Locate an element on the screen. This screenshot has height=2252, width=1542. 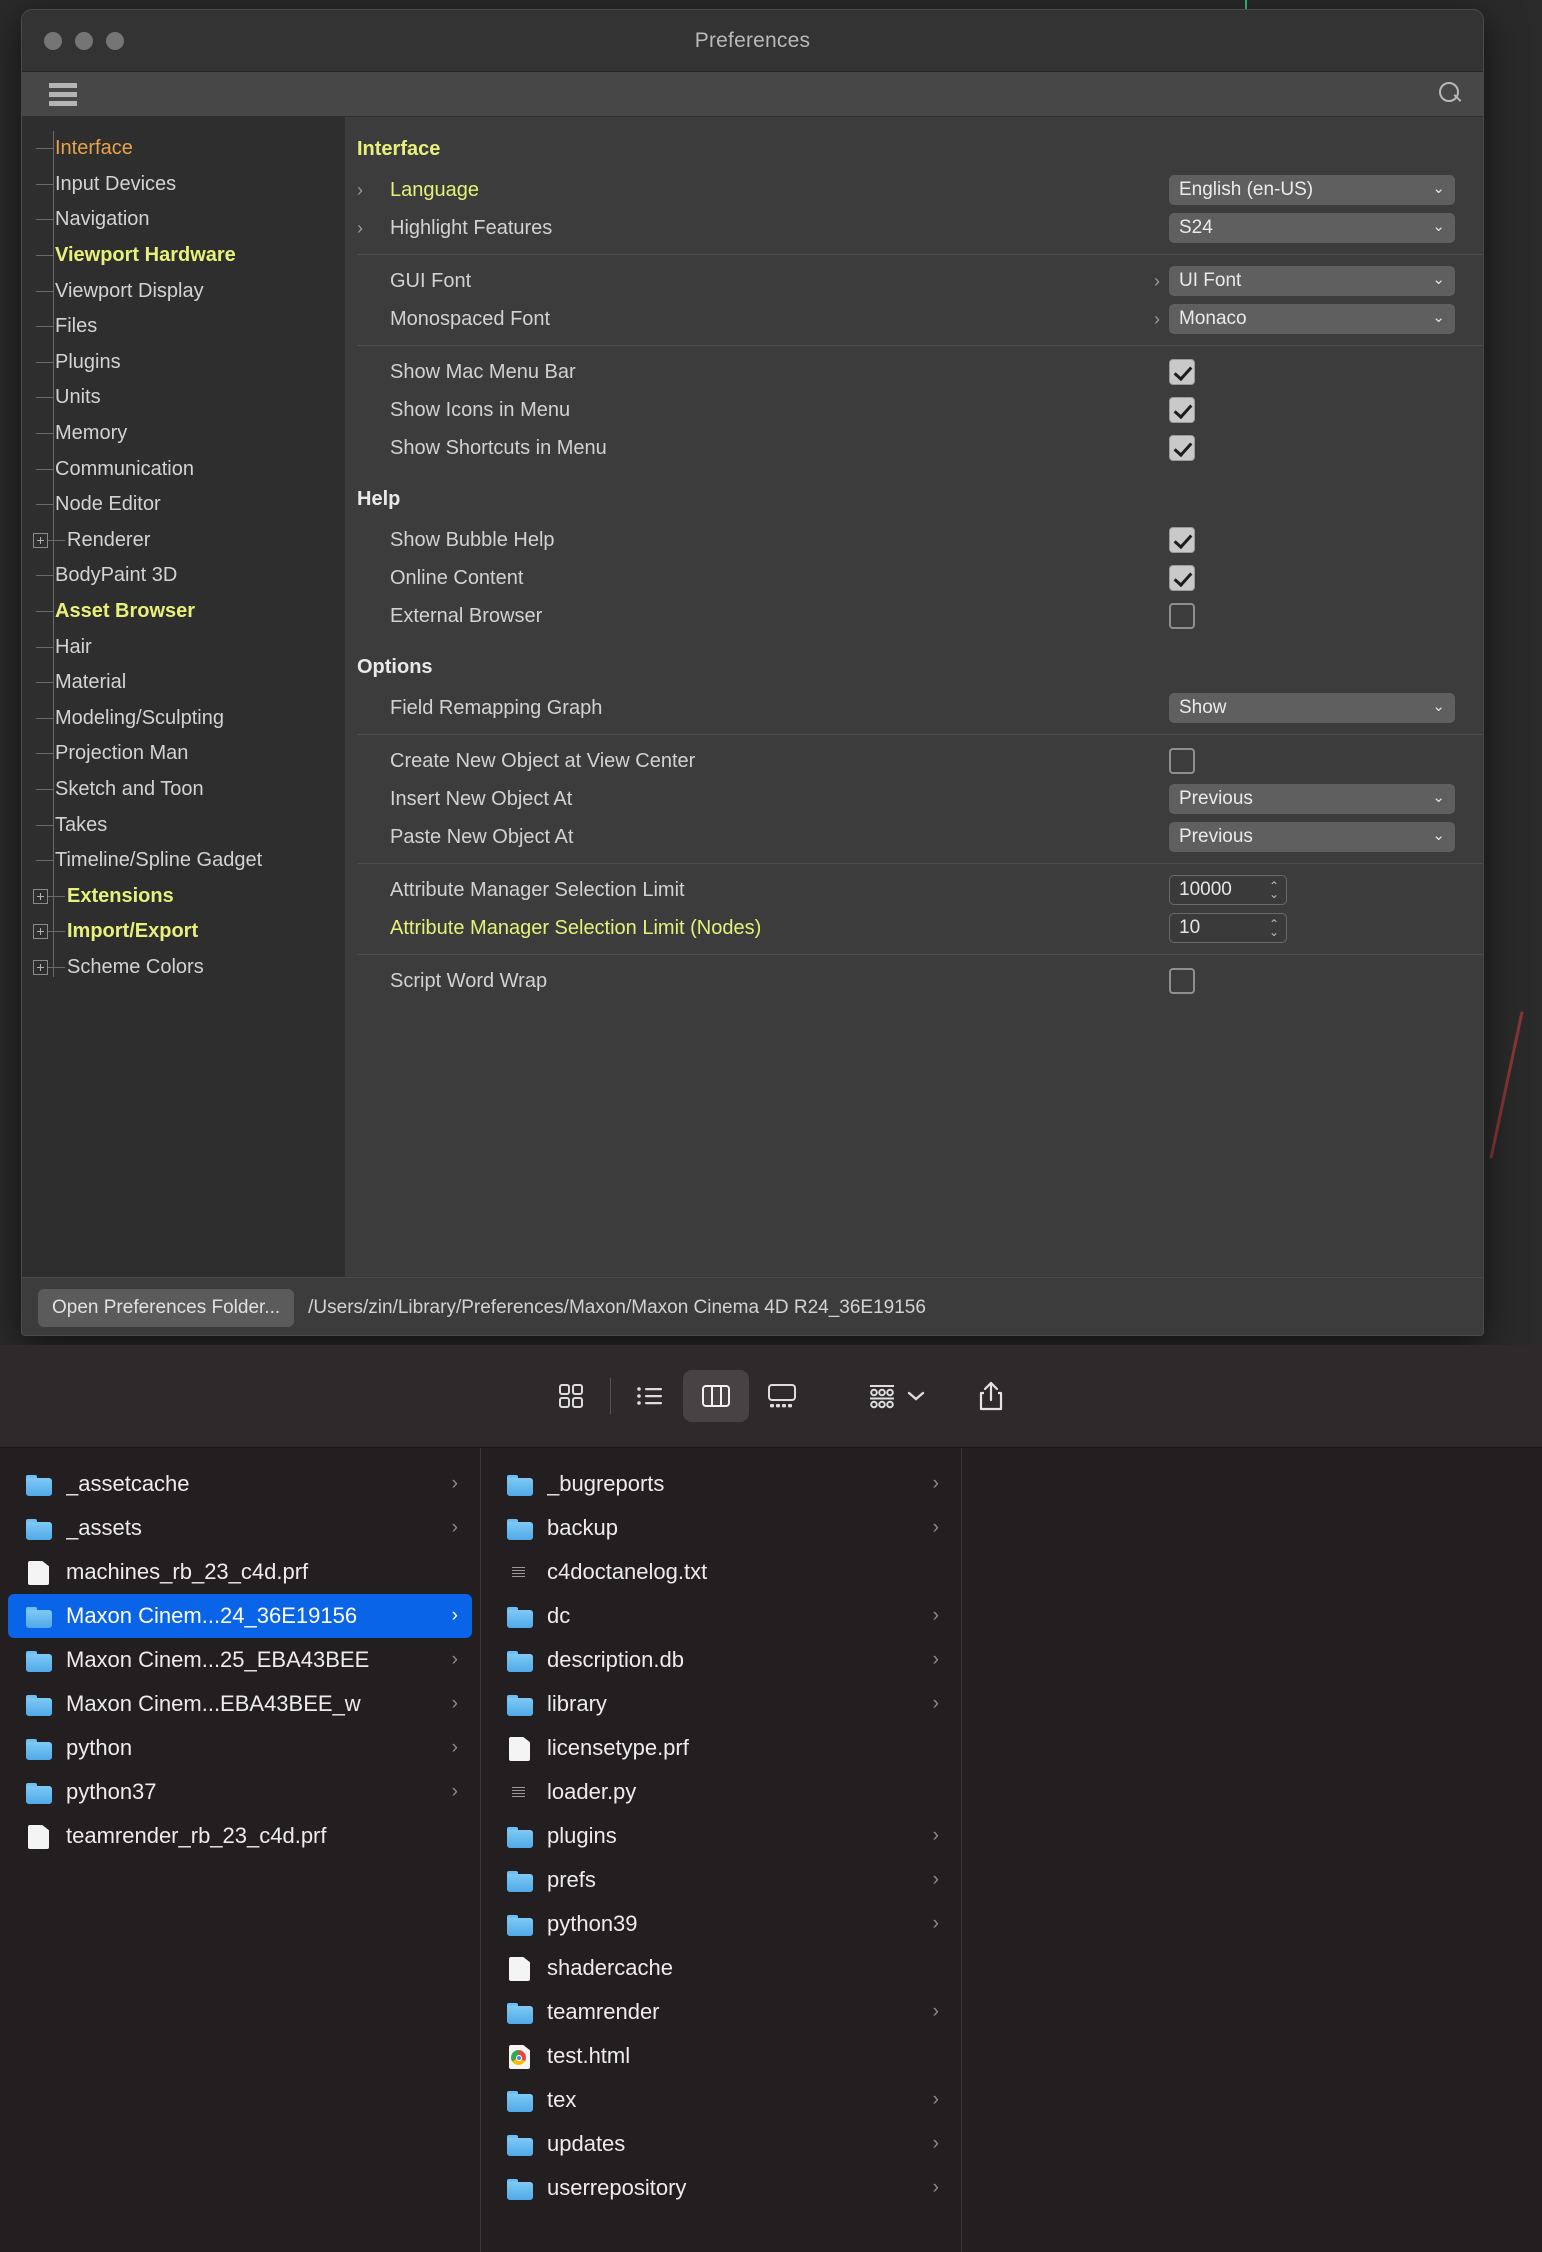
number-stepper: 10000 ⌃ ⌄ is located at coordinates (1228, 890).